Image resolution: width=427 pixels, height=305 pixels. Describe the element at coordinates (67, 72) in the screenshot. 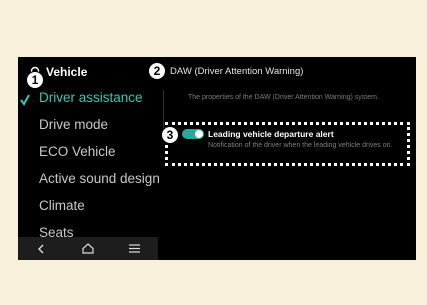

I see `sidebar-title: Vehicle` at that location.